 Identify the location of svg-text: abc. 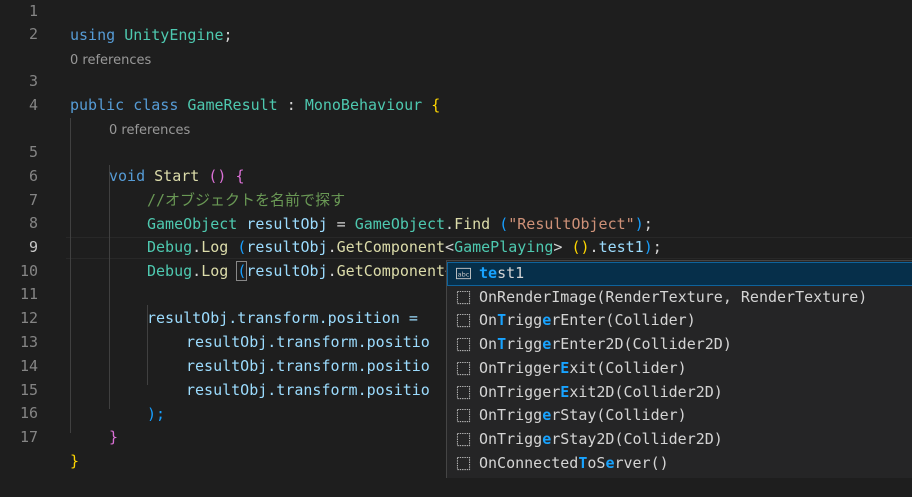
(464, 274).